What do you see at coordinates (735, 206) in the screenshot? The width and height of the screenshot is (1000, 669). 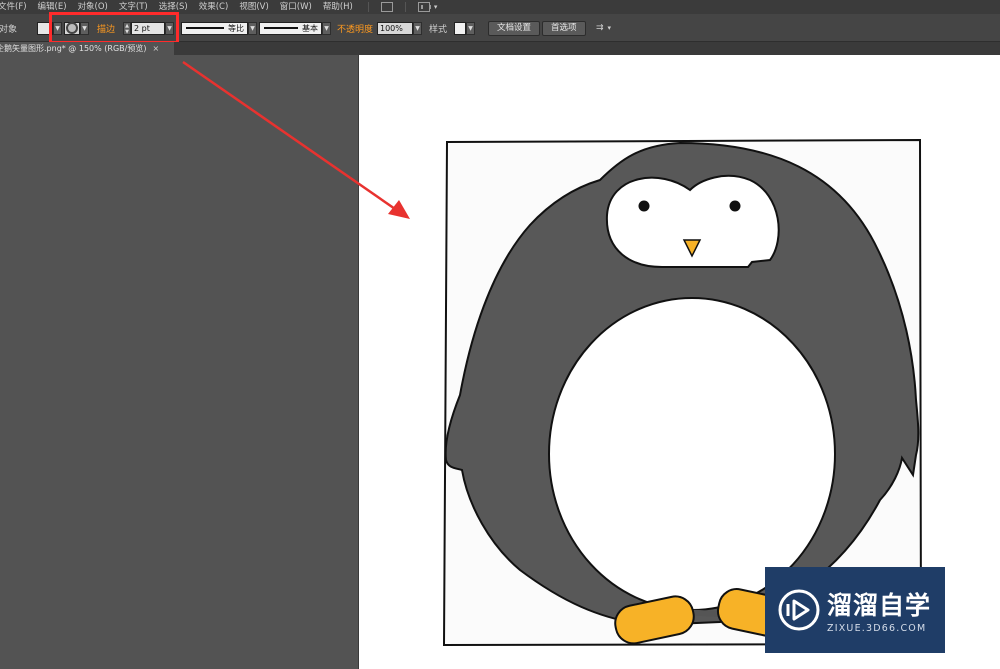 I see `penguin-eye-right` at bounding box center [735, 206].